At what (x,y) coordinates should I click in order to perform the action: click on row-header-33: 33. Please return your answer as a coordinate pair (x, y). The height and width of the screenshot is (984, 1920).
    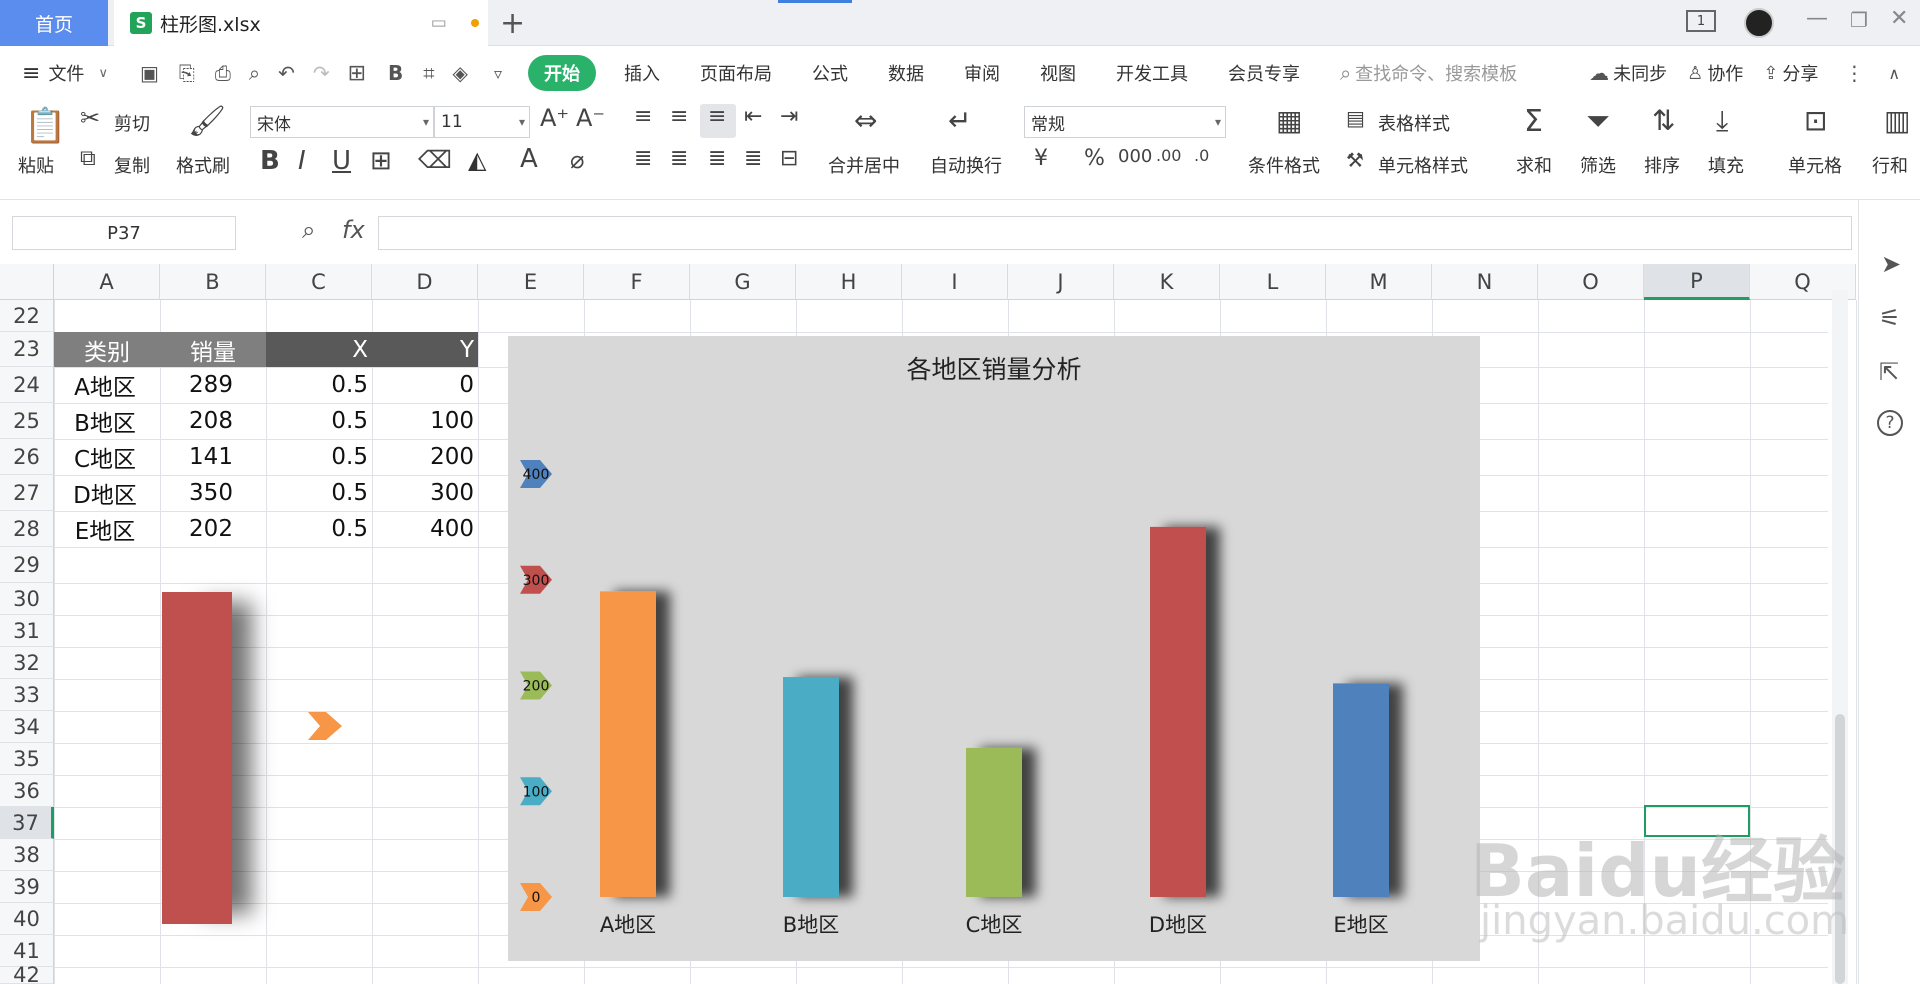
    Looking at the image, I should click on (27, 695).